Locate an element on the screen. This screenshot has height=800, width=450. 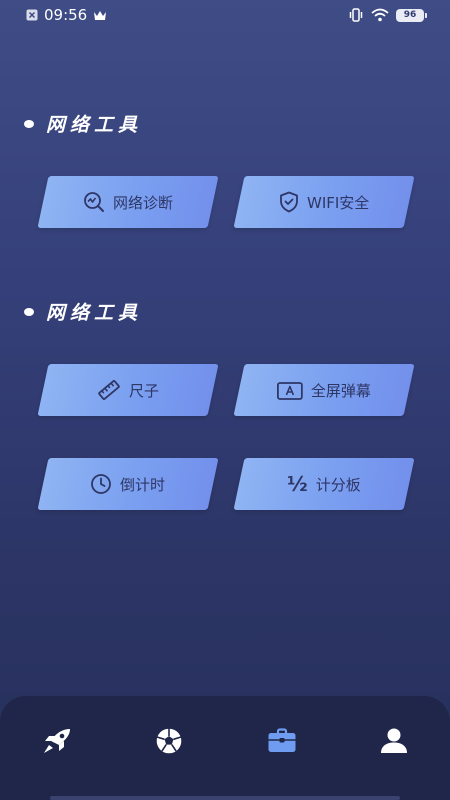
status-time: 09:56 is located at coordinates (66, 15).